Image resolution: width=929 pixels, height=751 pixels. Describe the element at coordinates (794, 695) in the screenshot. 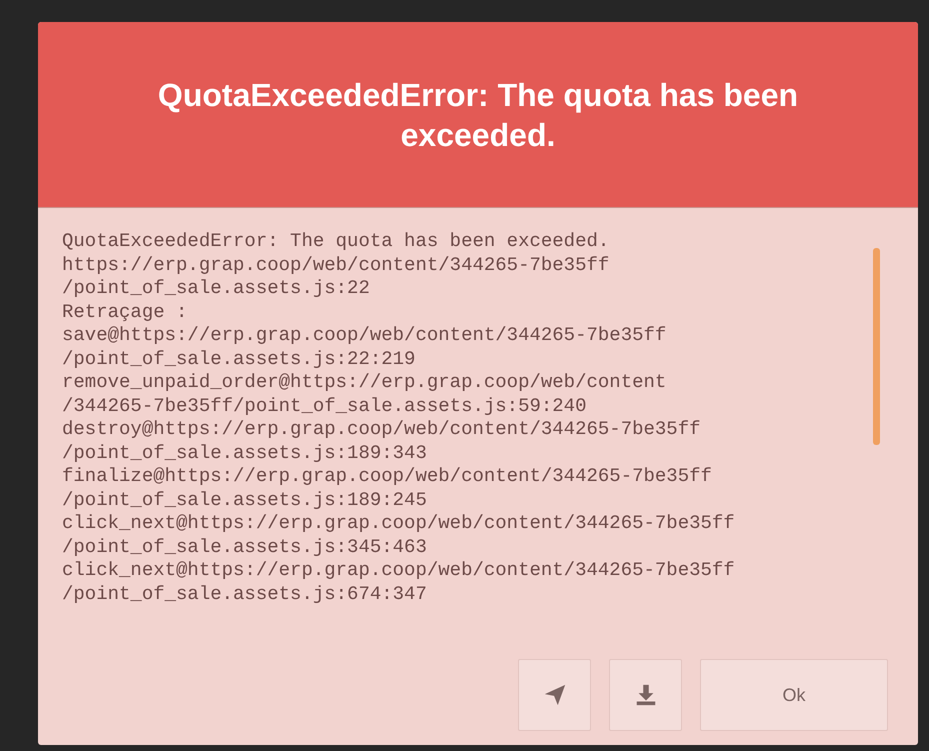

I see `ok-button: Ok` at that location.